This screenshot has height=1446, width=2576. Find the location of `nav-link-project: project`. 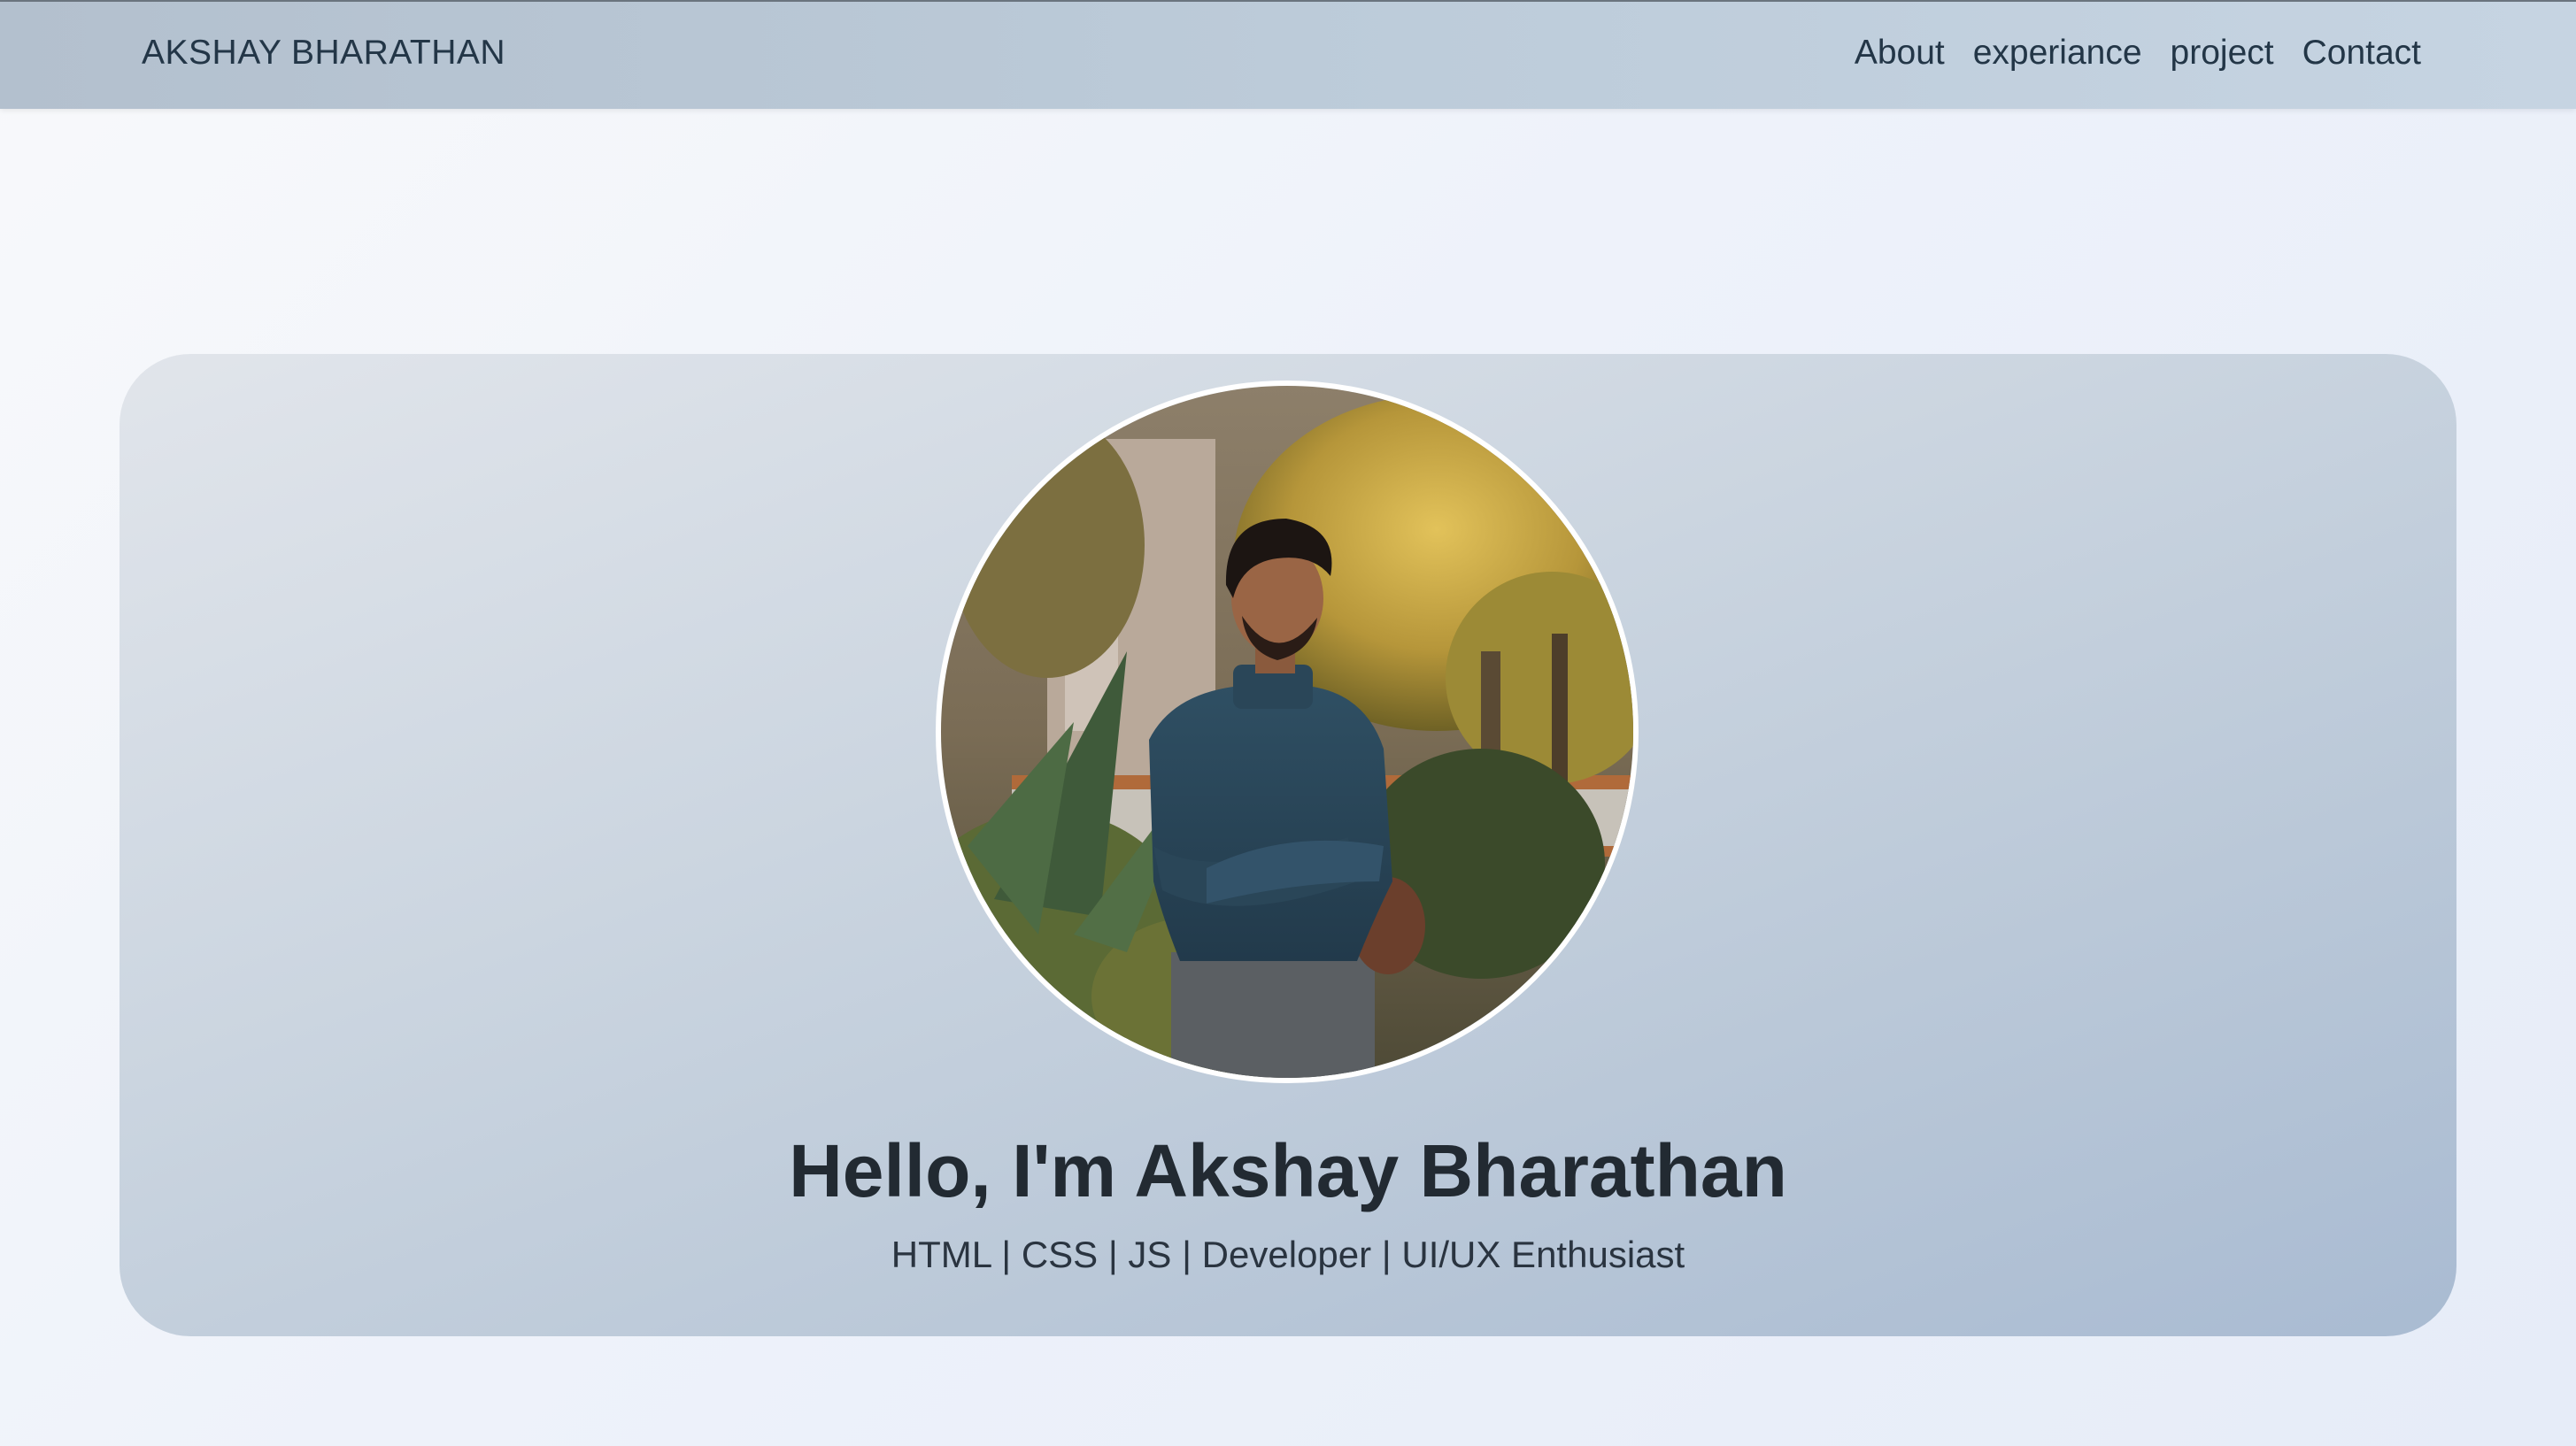

nav-link-project: project is located at coordinates (2222, 53).